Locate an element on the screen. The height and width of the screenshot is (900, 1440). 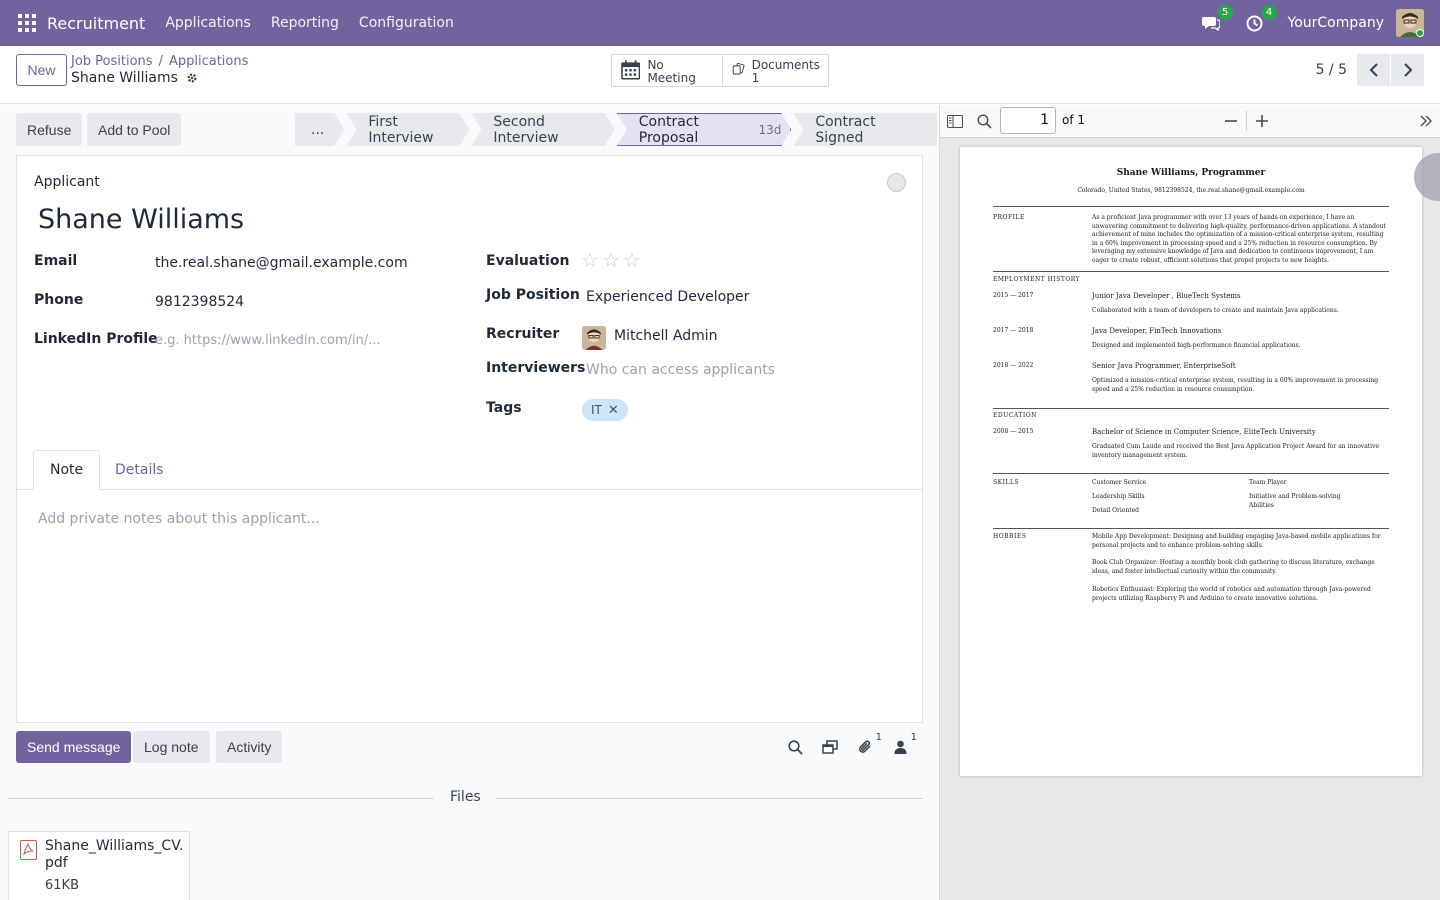
breadcrumb-applications: Applications is located at coordinates (208, 61).